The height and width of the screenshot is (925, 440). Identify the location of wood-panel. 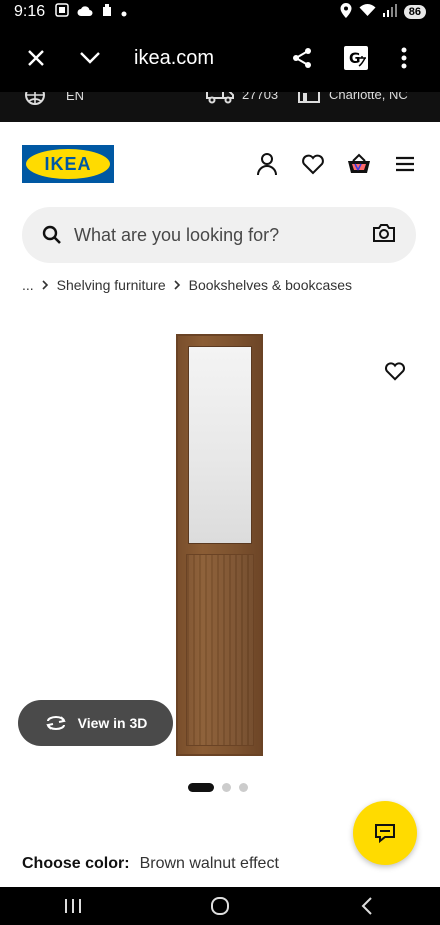
(220, 650).